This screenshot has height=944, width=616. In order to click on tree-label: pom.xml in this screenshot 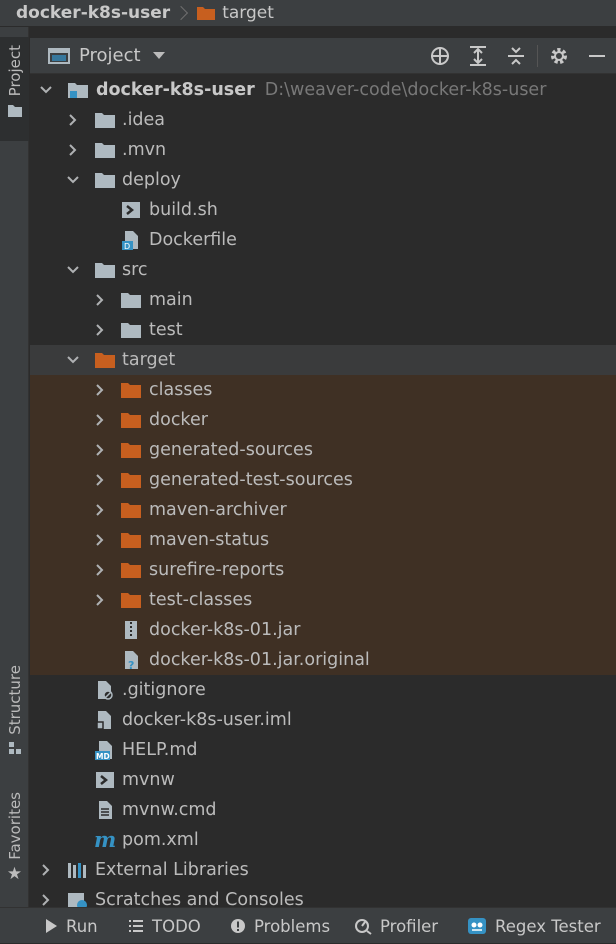, I will do `click(160, 840)`.